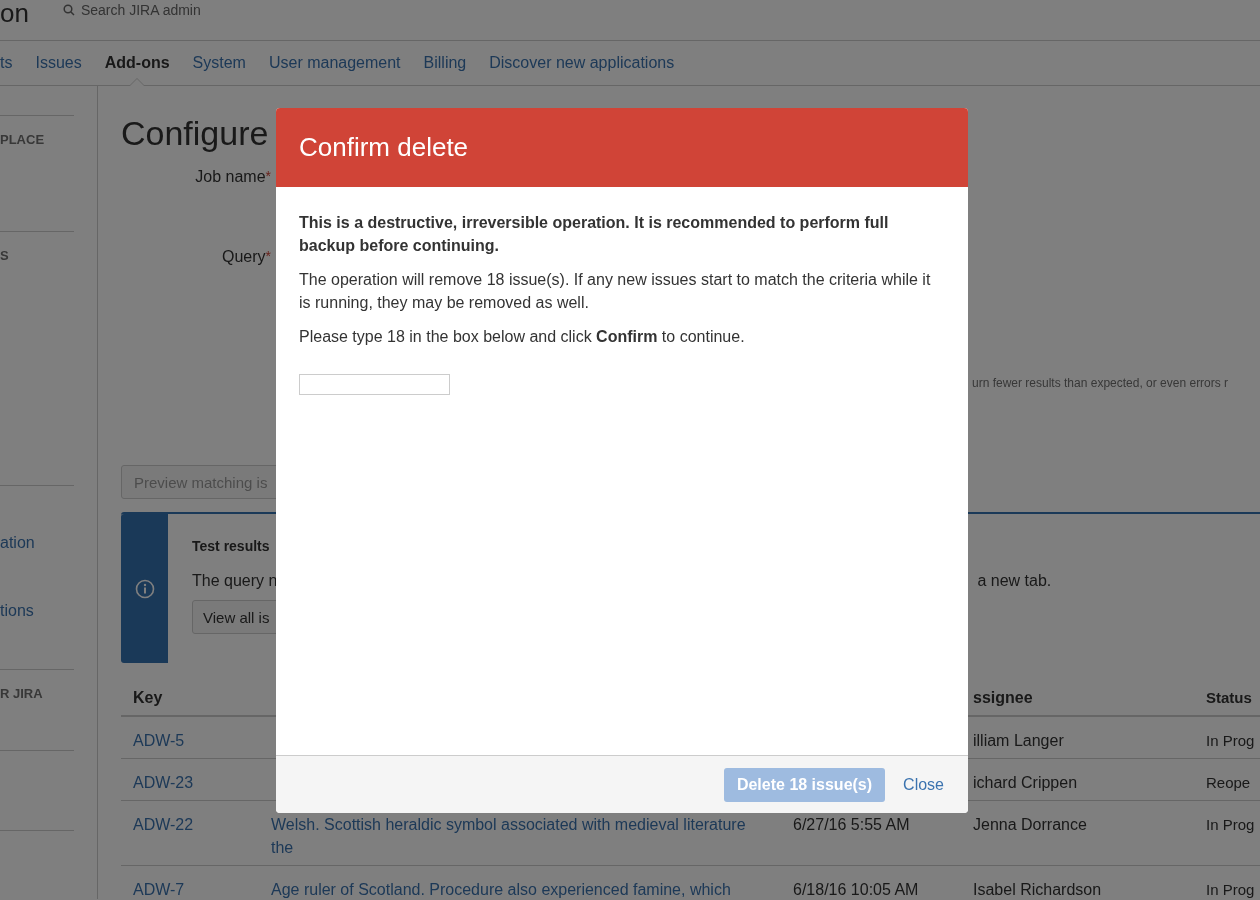  Describe the element at coordinates (68, 10) in the screenshot. I see `search-icon` at that location.